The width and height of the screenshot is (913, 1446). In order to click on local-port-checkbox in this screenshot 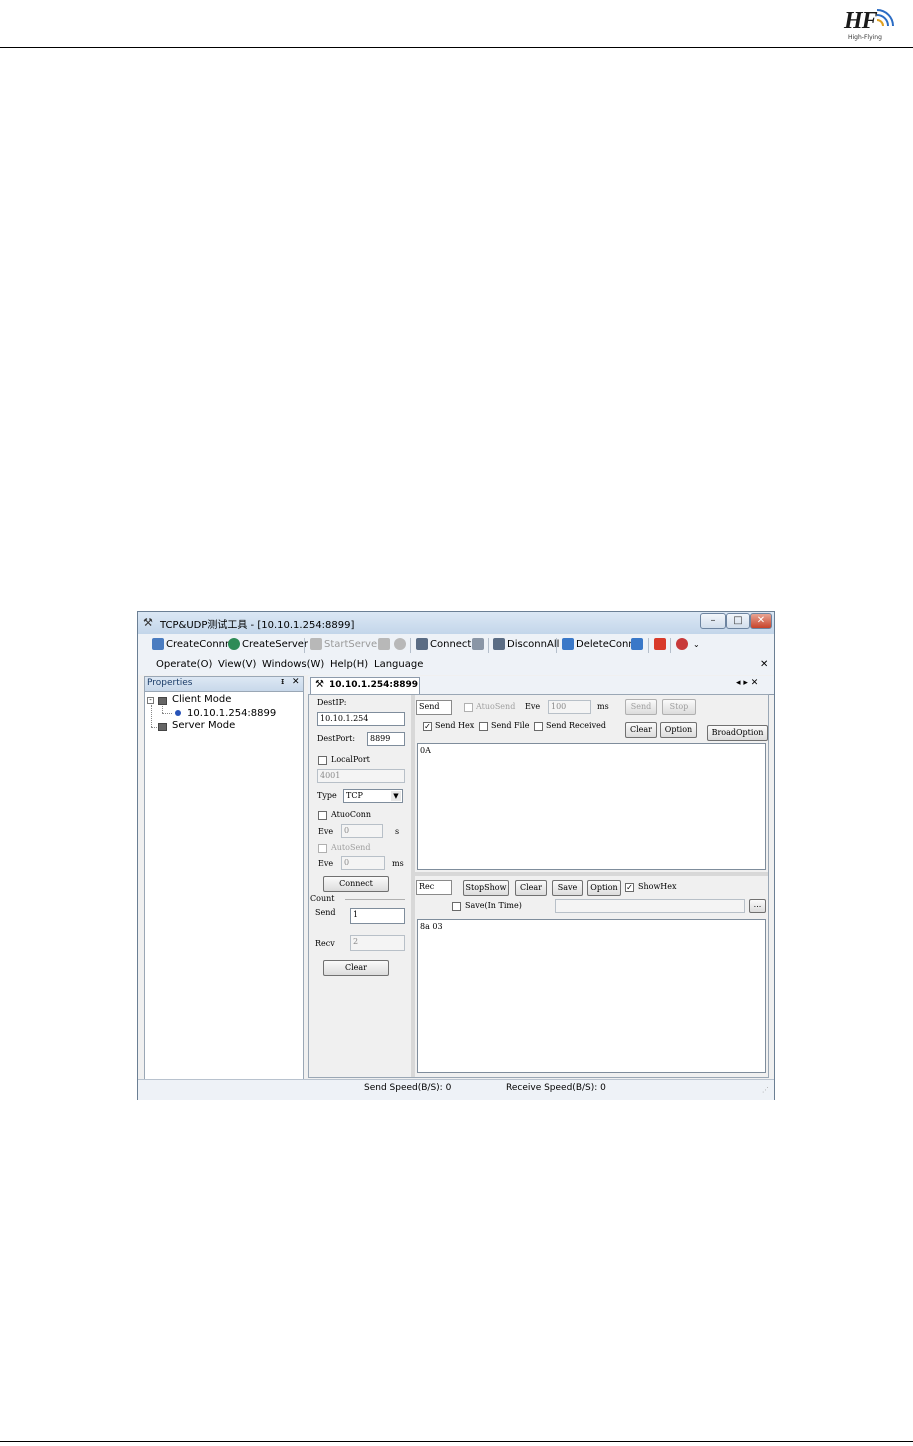, I will do `click(322, 760)`.